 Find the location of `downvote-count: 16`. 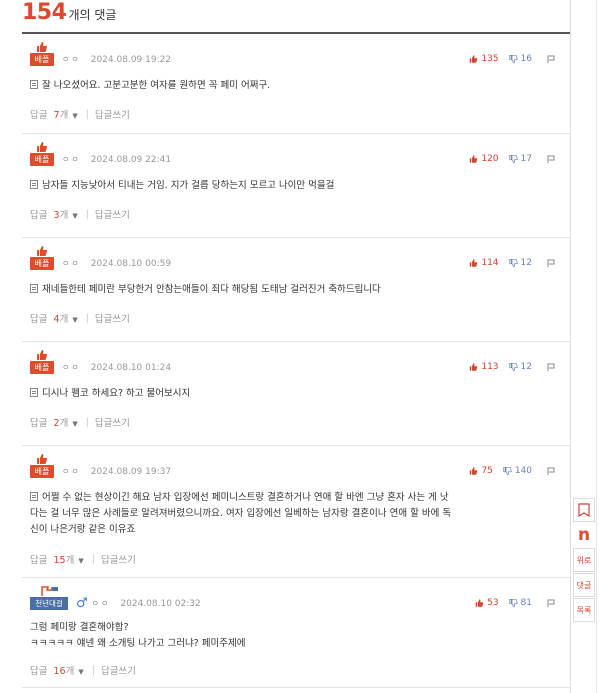

downvote-count: 16 is located at coordinates (526, 59).